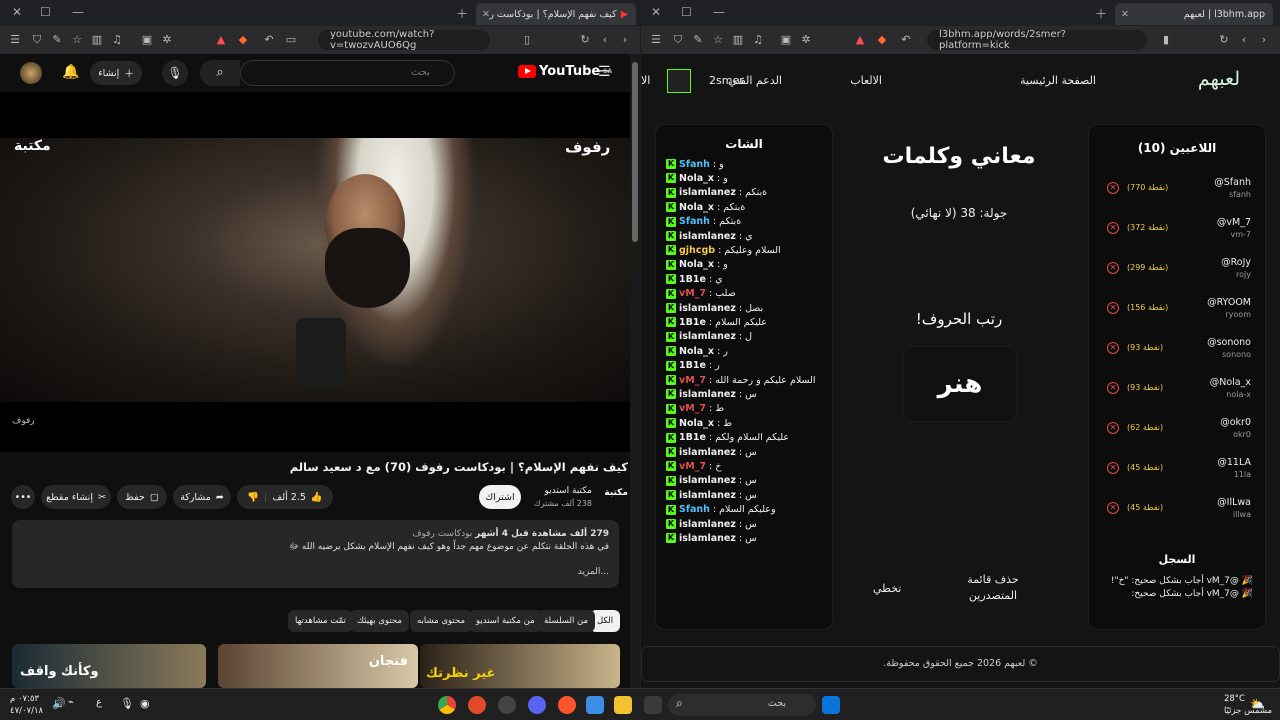 This screenshot has height=720, width=1280. What do you see at coordinates (527, 40) in the screenshot?
I see `bookmark-page-icon: ▯` at bounding box center [527, 40].